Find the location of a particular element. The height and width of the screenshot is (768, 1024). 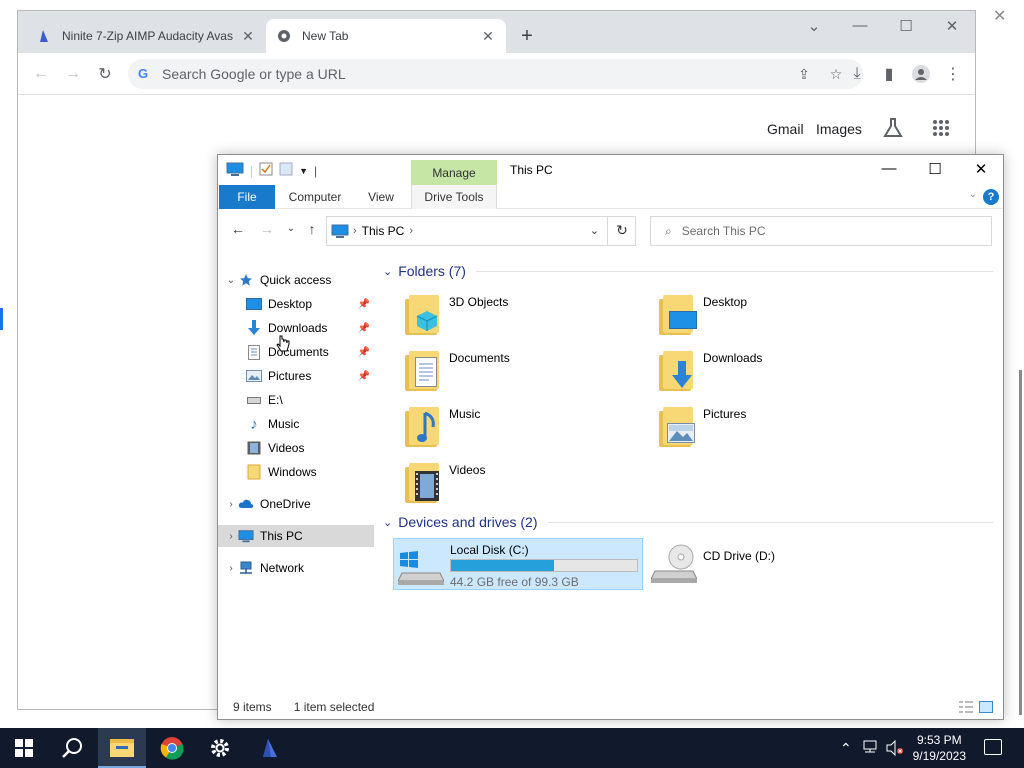

nav-item-windows: Windows is located at coordinates (296, 472).